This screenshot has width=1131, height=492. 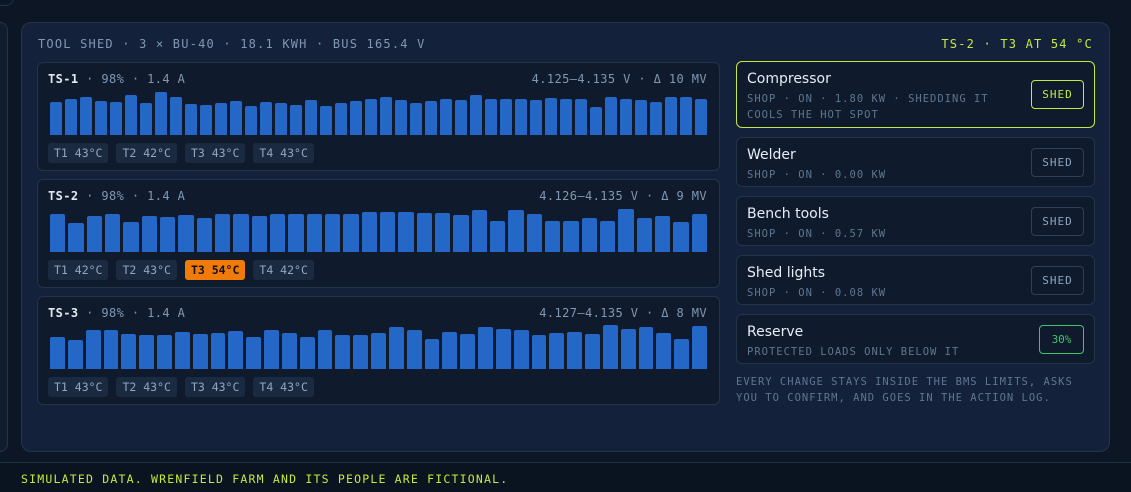 What do you see at coordinates (1057, 280) in the screenshot?
I see `shed-shed-lights-button: Shed` at bounding box center [1057, 280].